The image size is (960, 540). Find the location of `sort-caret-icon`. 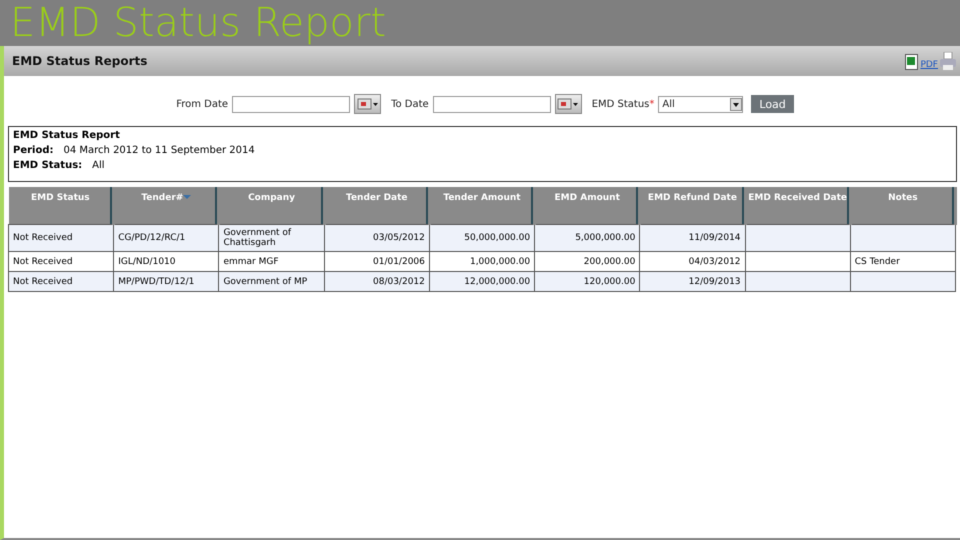

sort-caret-icon is located at coordinates (187, 197).